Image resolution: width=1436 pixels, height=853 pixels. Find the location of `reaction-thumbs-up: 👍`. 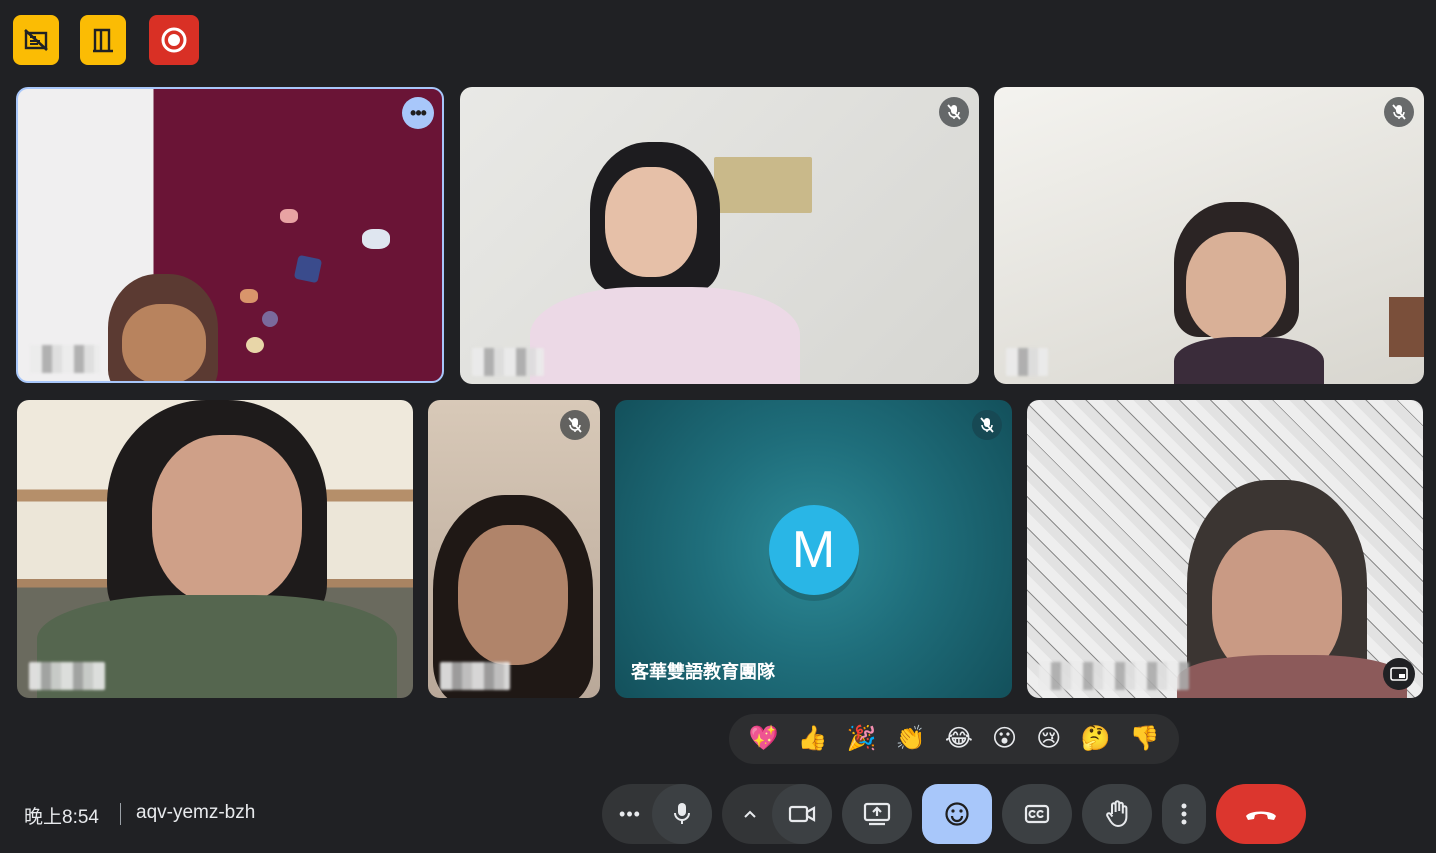

reaction-thumbs-up: 👍 is located at coordinates (813, 739).